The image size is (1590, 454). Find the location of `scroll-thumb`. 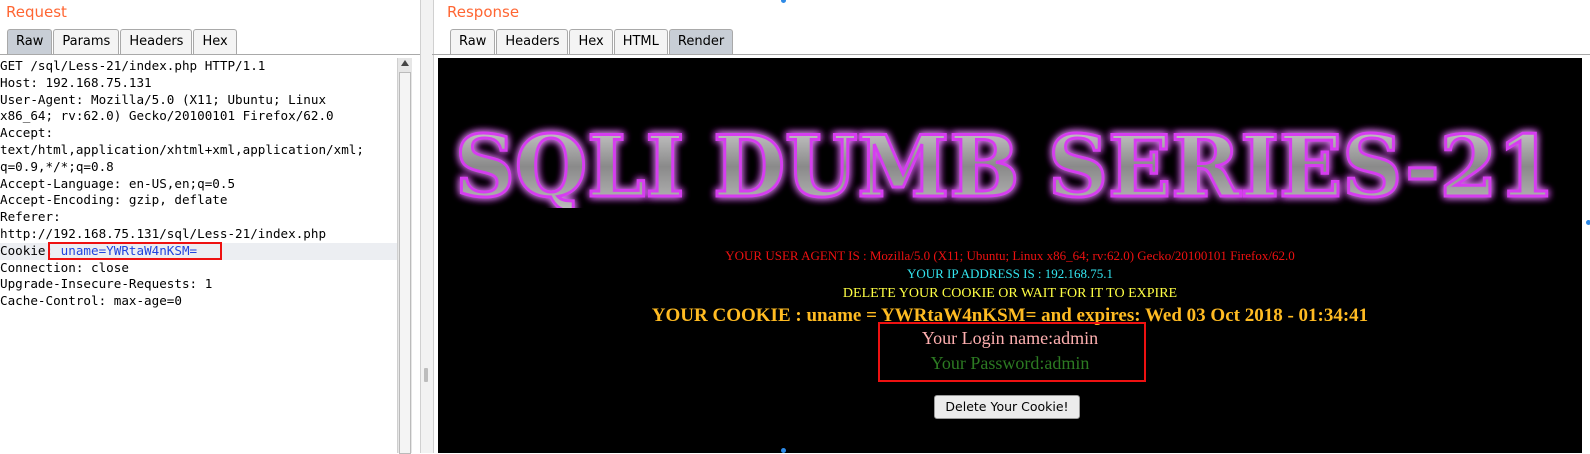

scroll-thumb is located at coordinates (405, 263).